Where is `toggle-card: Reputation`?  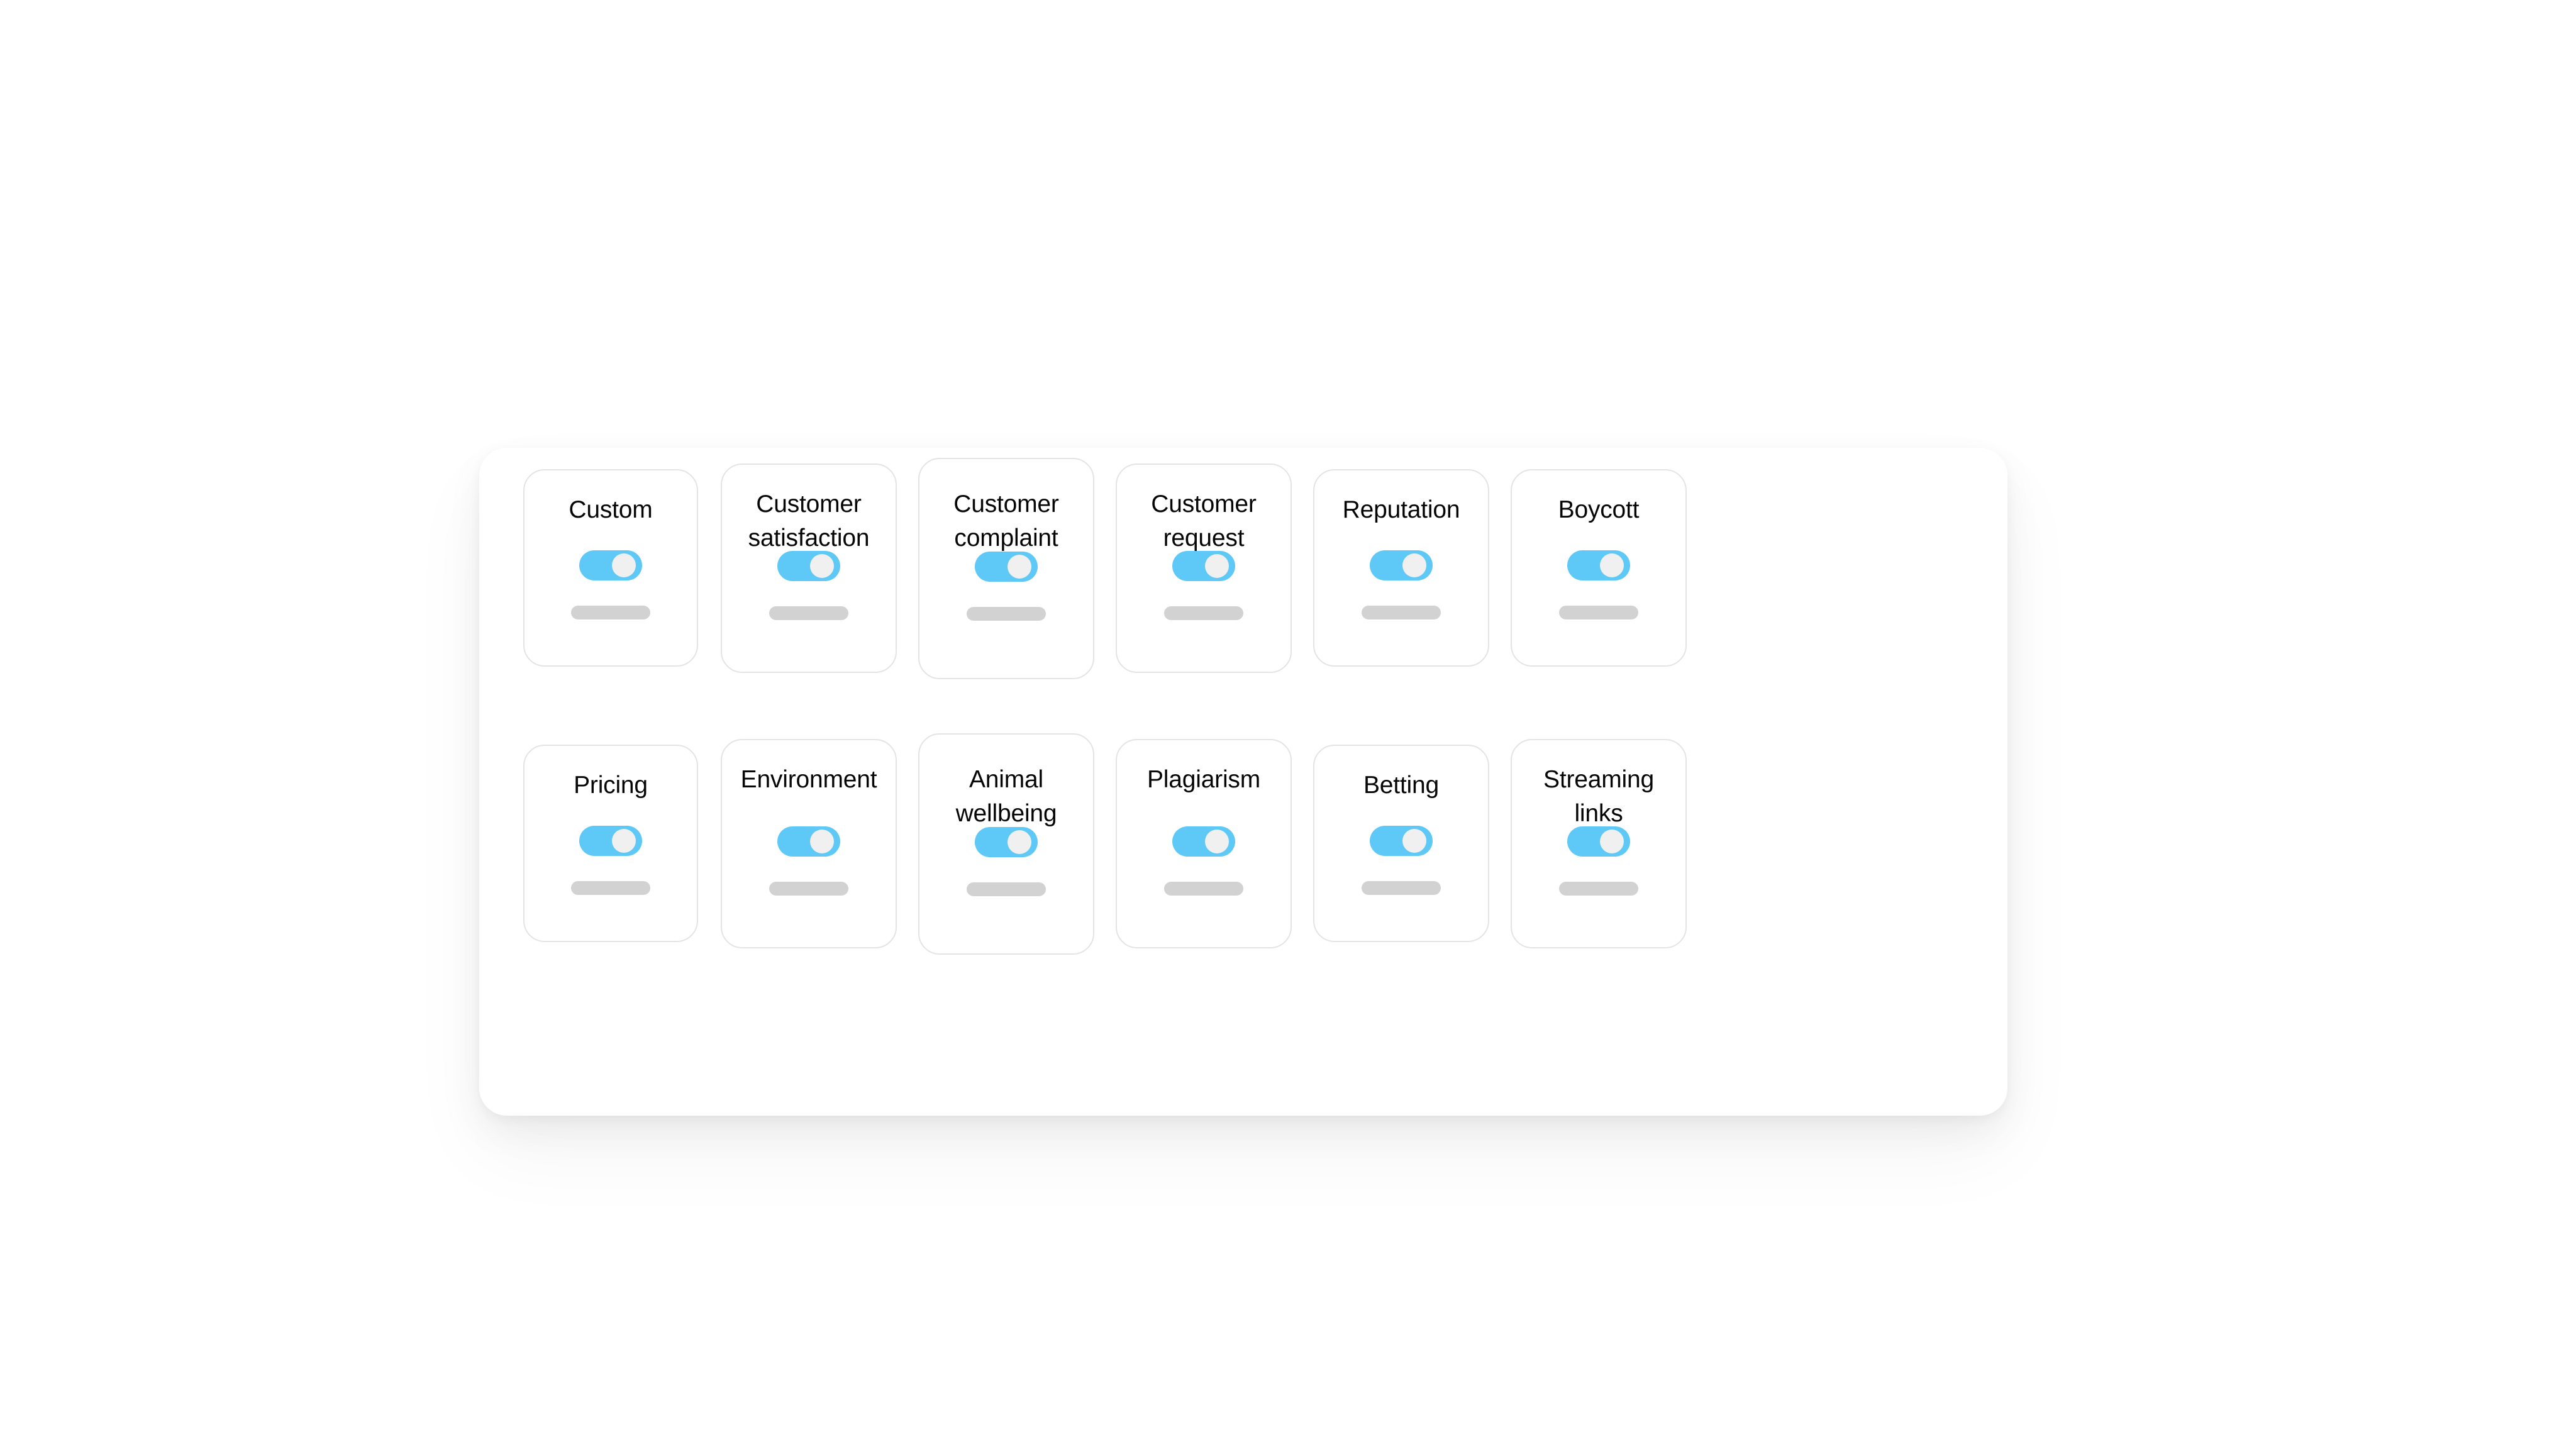 toggle-card: Reputation is located at coordinates (1401, 568).